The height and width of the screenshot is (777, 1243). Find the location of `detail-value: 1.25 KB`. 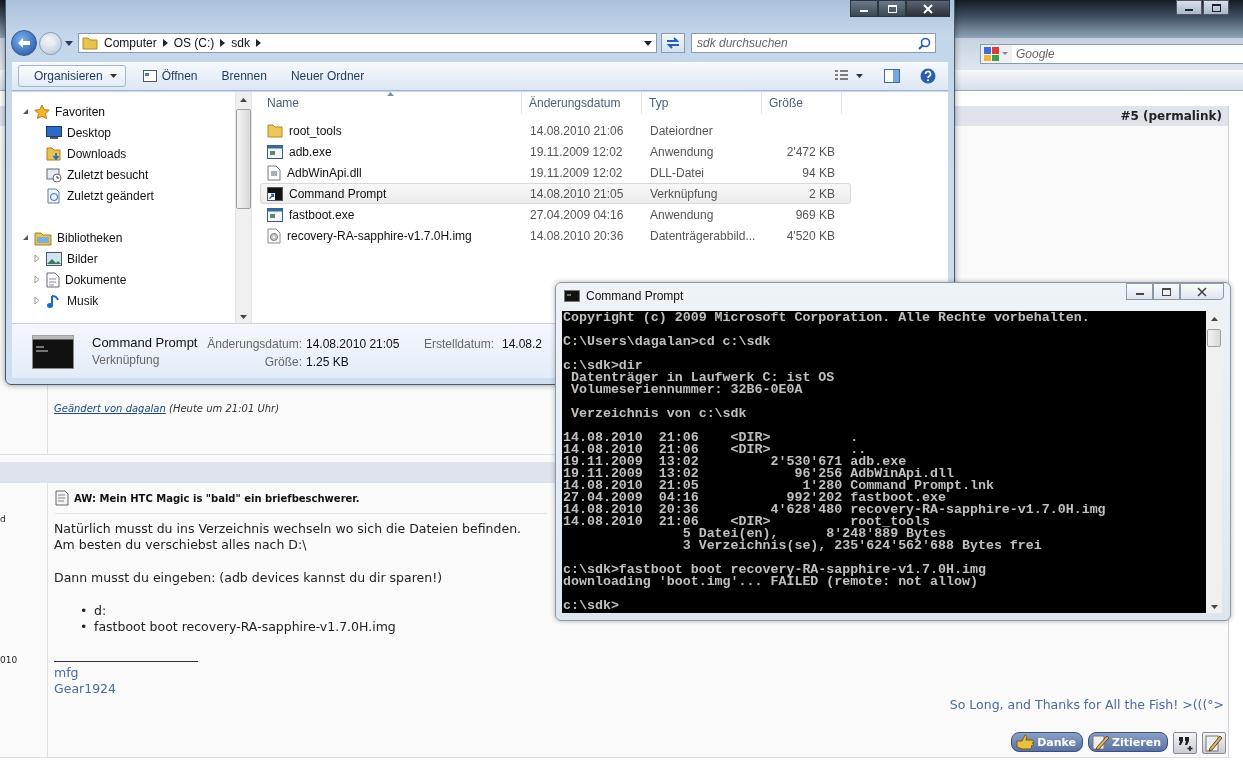

detail-value: 1.25 KB is located at coordinates (328, 362).